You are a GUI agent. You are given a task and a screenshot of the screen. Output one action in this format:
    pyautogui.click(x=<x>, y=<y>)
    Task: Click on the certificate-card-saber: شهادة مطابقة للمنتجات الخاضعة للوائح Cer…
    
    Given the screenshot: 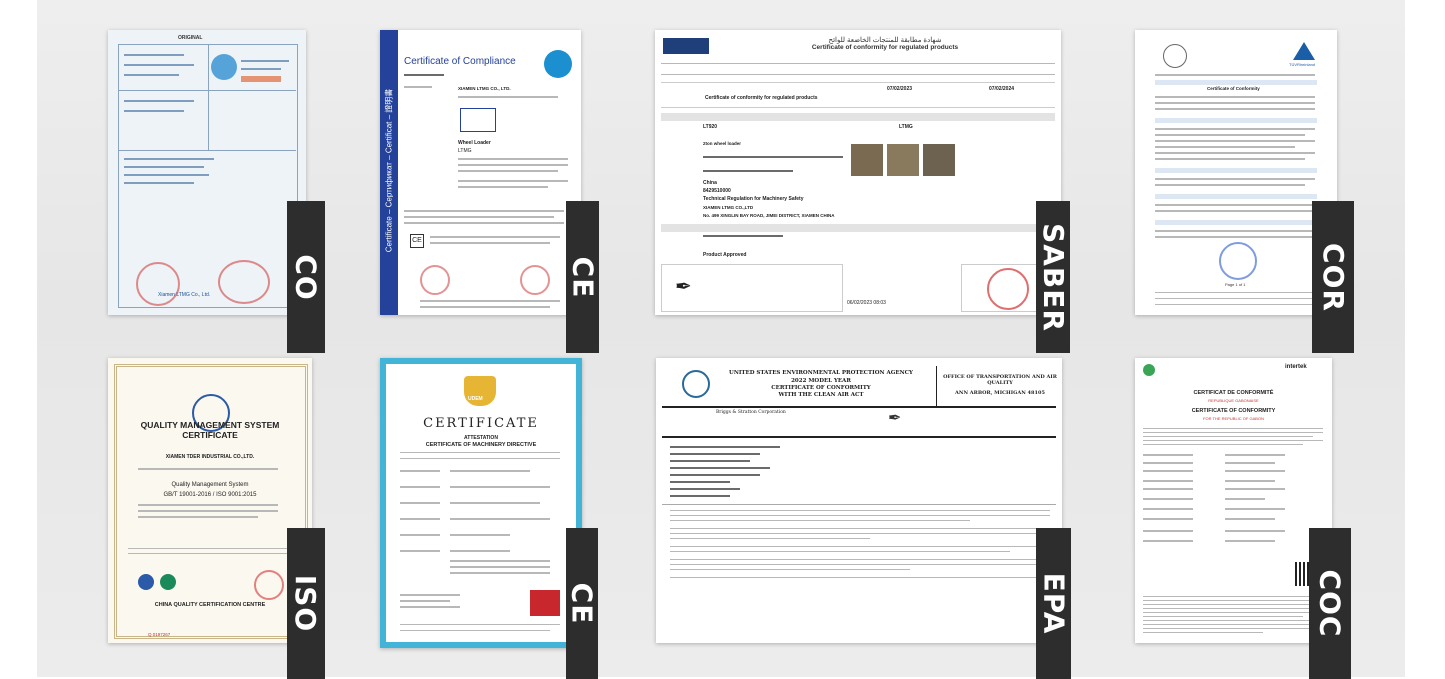 What is the action you would take?
    pyautogui.click(x=862, y=191)
    